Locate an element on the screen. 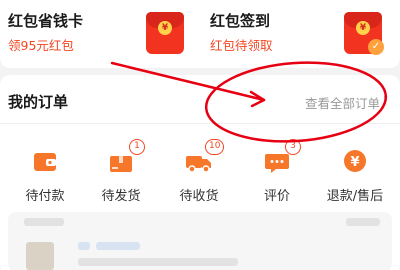 The image size is (400, 270). refund-icon: ¥ is located at coordinates (355, 161).